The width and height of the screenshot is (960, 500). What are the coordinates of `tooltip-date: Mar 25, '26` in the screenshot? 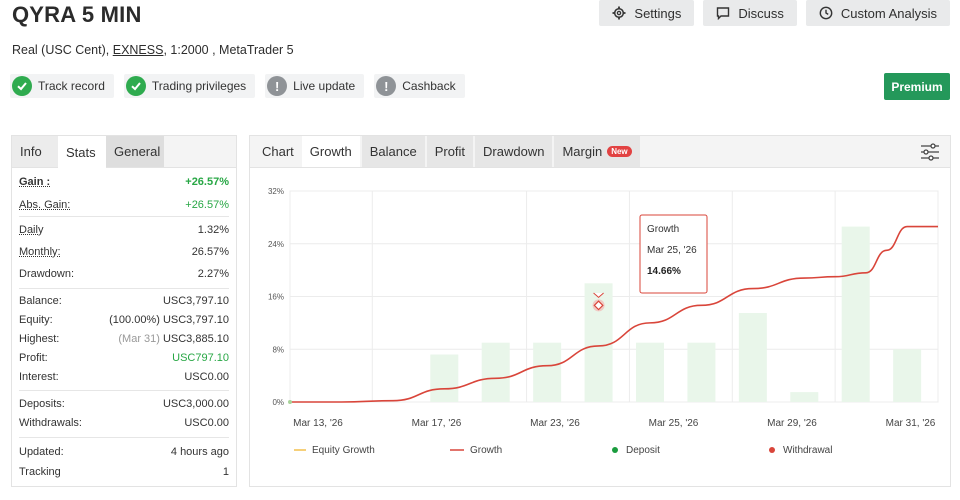 It's located at (672, 250).